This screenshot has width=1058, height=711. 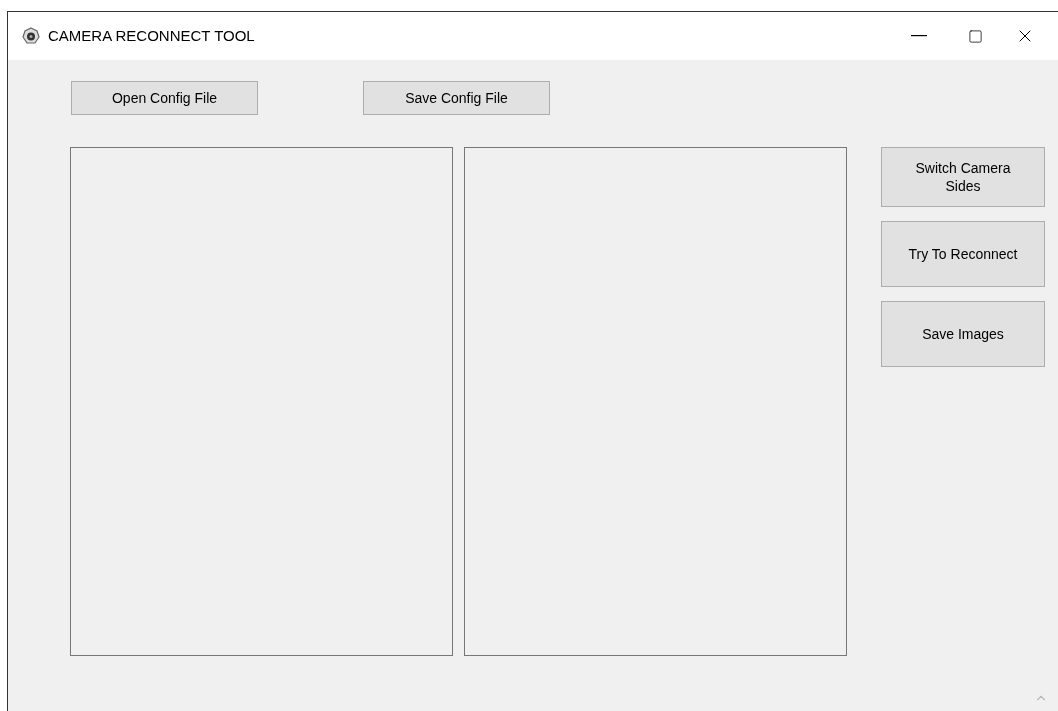 What do you see at coordinates (963, 177) in the screenshot?
I see `action-button: Switch Camera Sides` at bounding box center [963, 177].